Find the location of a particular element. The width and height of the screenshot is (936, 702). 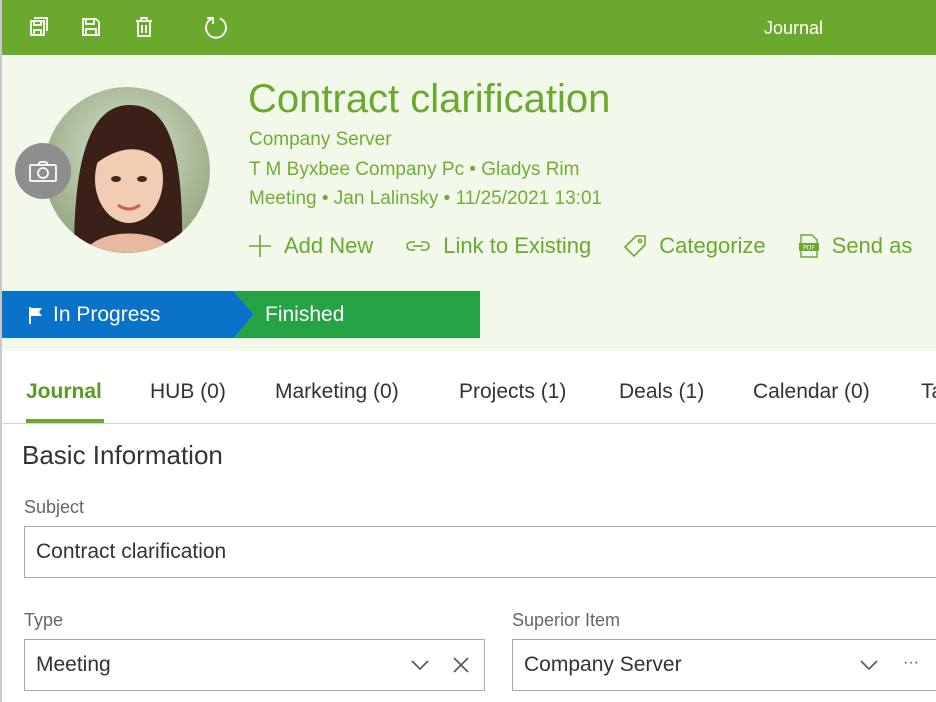

delete-icon is located at coordinates (144, 27).